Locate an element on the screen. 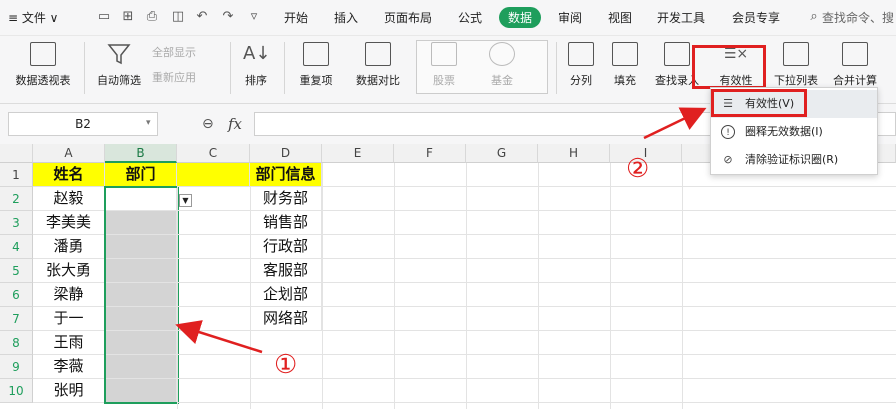  annotation-step-2: ② is located at coordinates (638, 169).